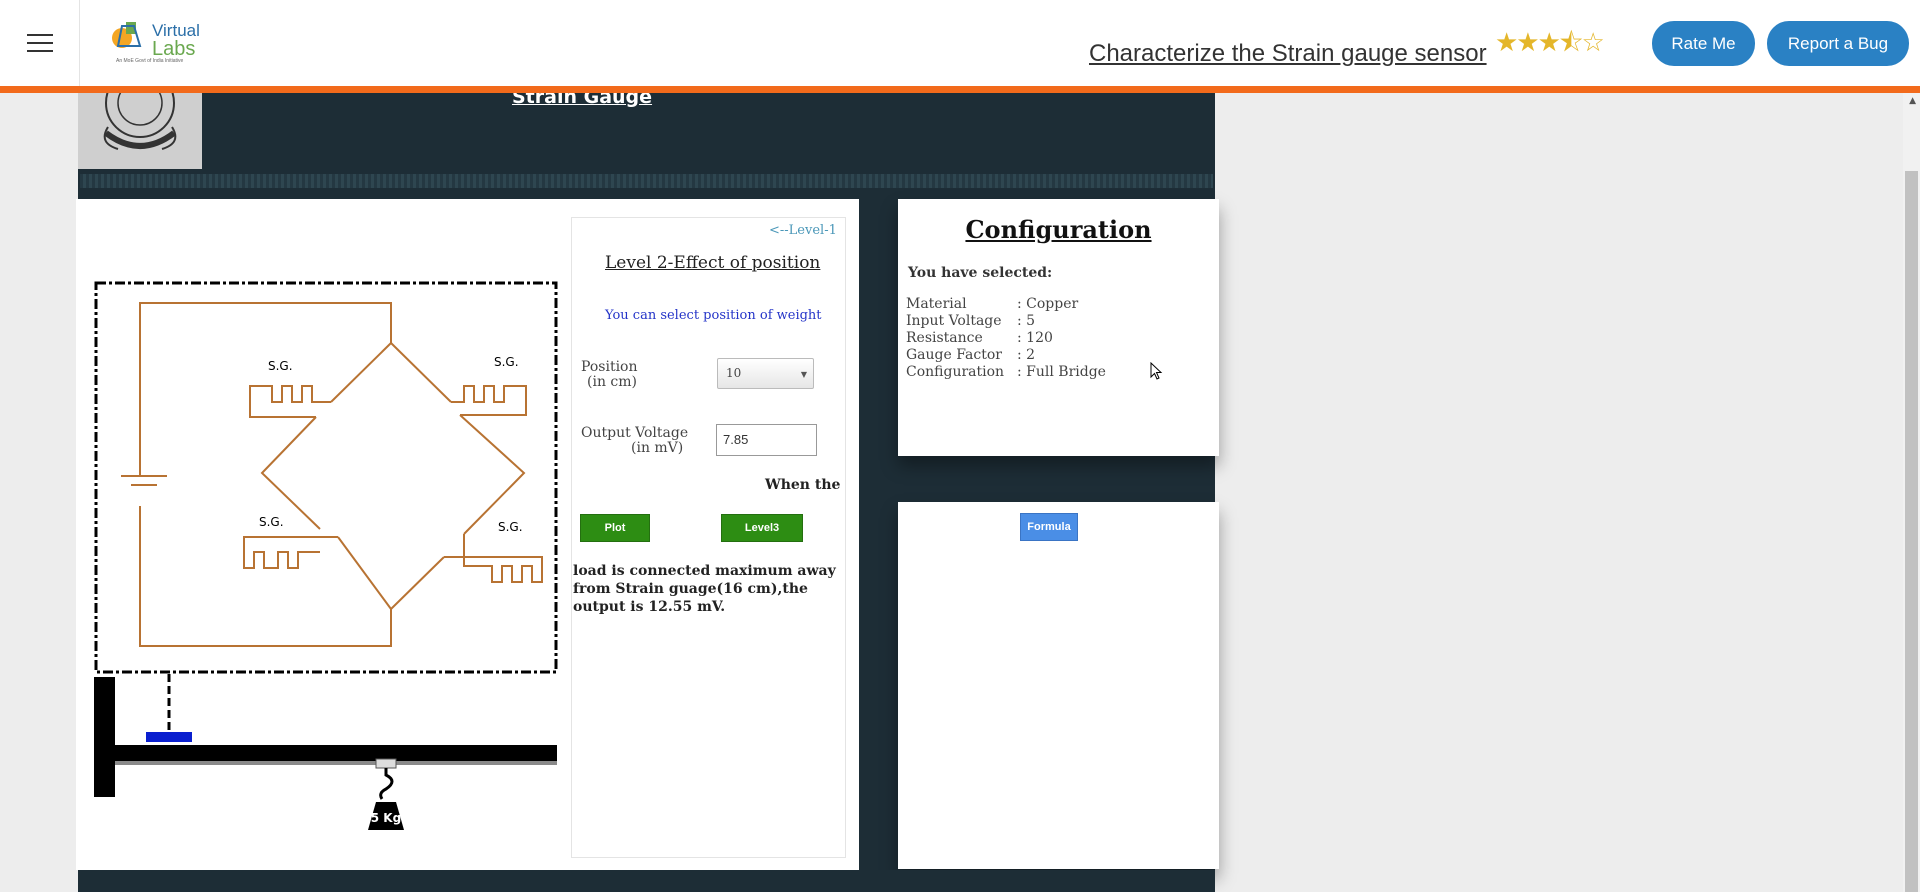  Describe the element at coordinates (140, 109) in the screenshot. I see `college-seal-icon` at that location.